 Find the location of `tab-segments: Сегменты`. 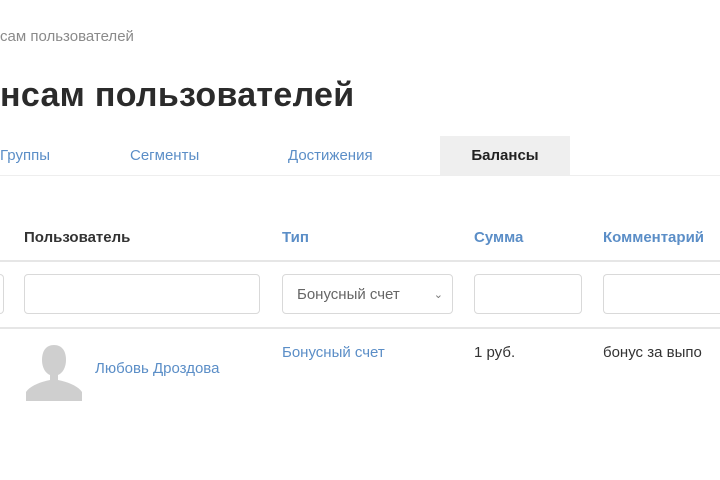

tab-segments: Сегменты is located at coordinates (164, 155).